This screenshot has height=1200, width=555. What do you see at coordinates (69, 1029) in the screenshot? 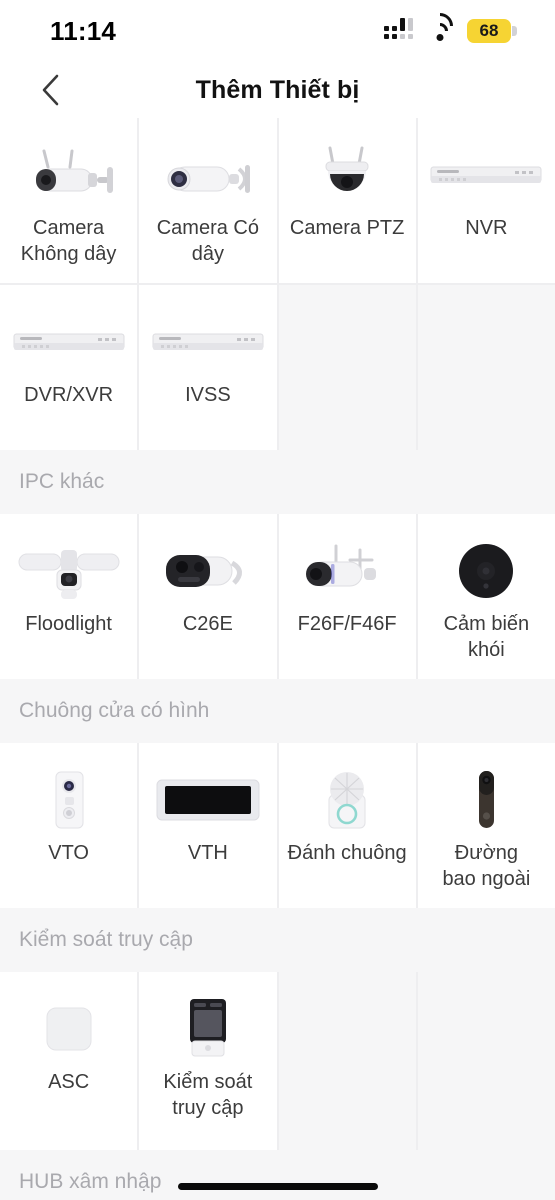
I see `asc-controller-icon` at bounding box center [69, 1029].